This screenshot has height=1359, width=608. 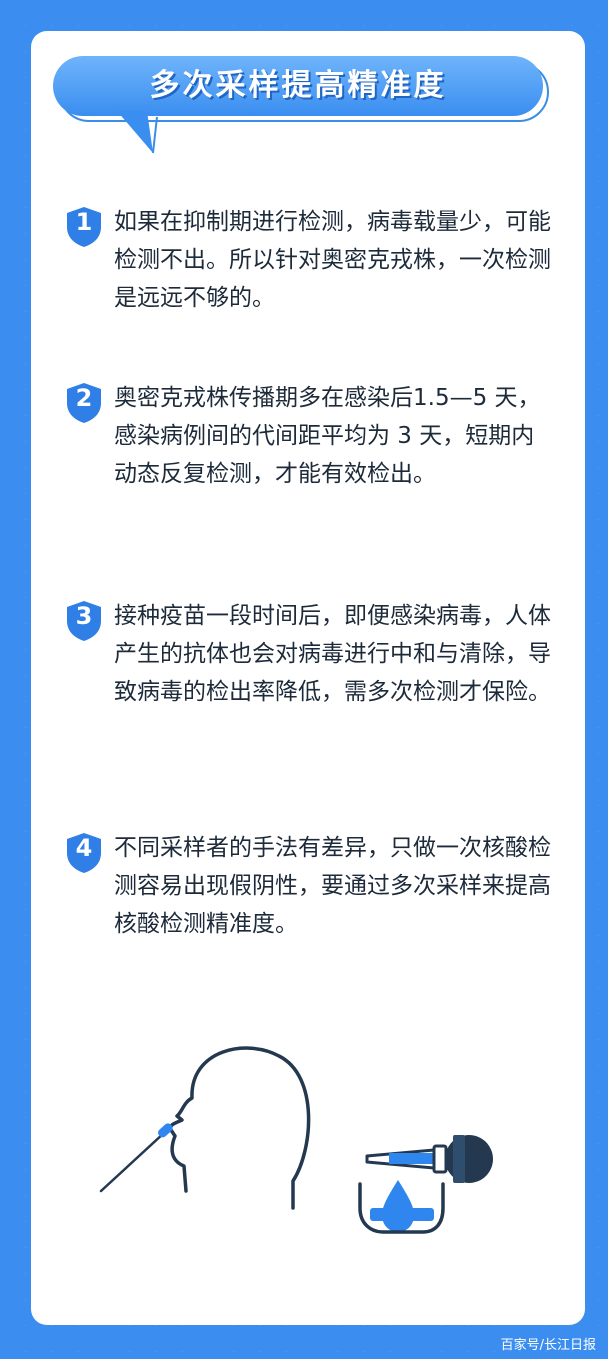 What do you see at coordinates (429, 1159) in the screenshot?
I see `dropper-icon` at bounding box center [429, 1159].